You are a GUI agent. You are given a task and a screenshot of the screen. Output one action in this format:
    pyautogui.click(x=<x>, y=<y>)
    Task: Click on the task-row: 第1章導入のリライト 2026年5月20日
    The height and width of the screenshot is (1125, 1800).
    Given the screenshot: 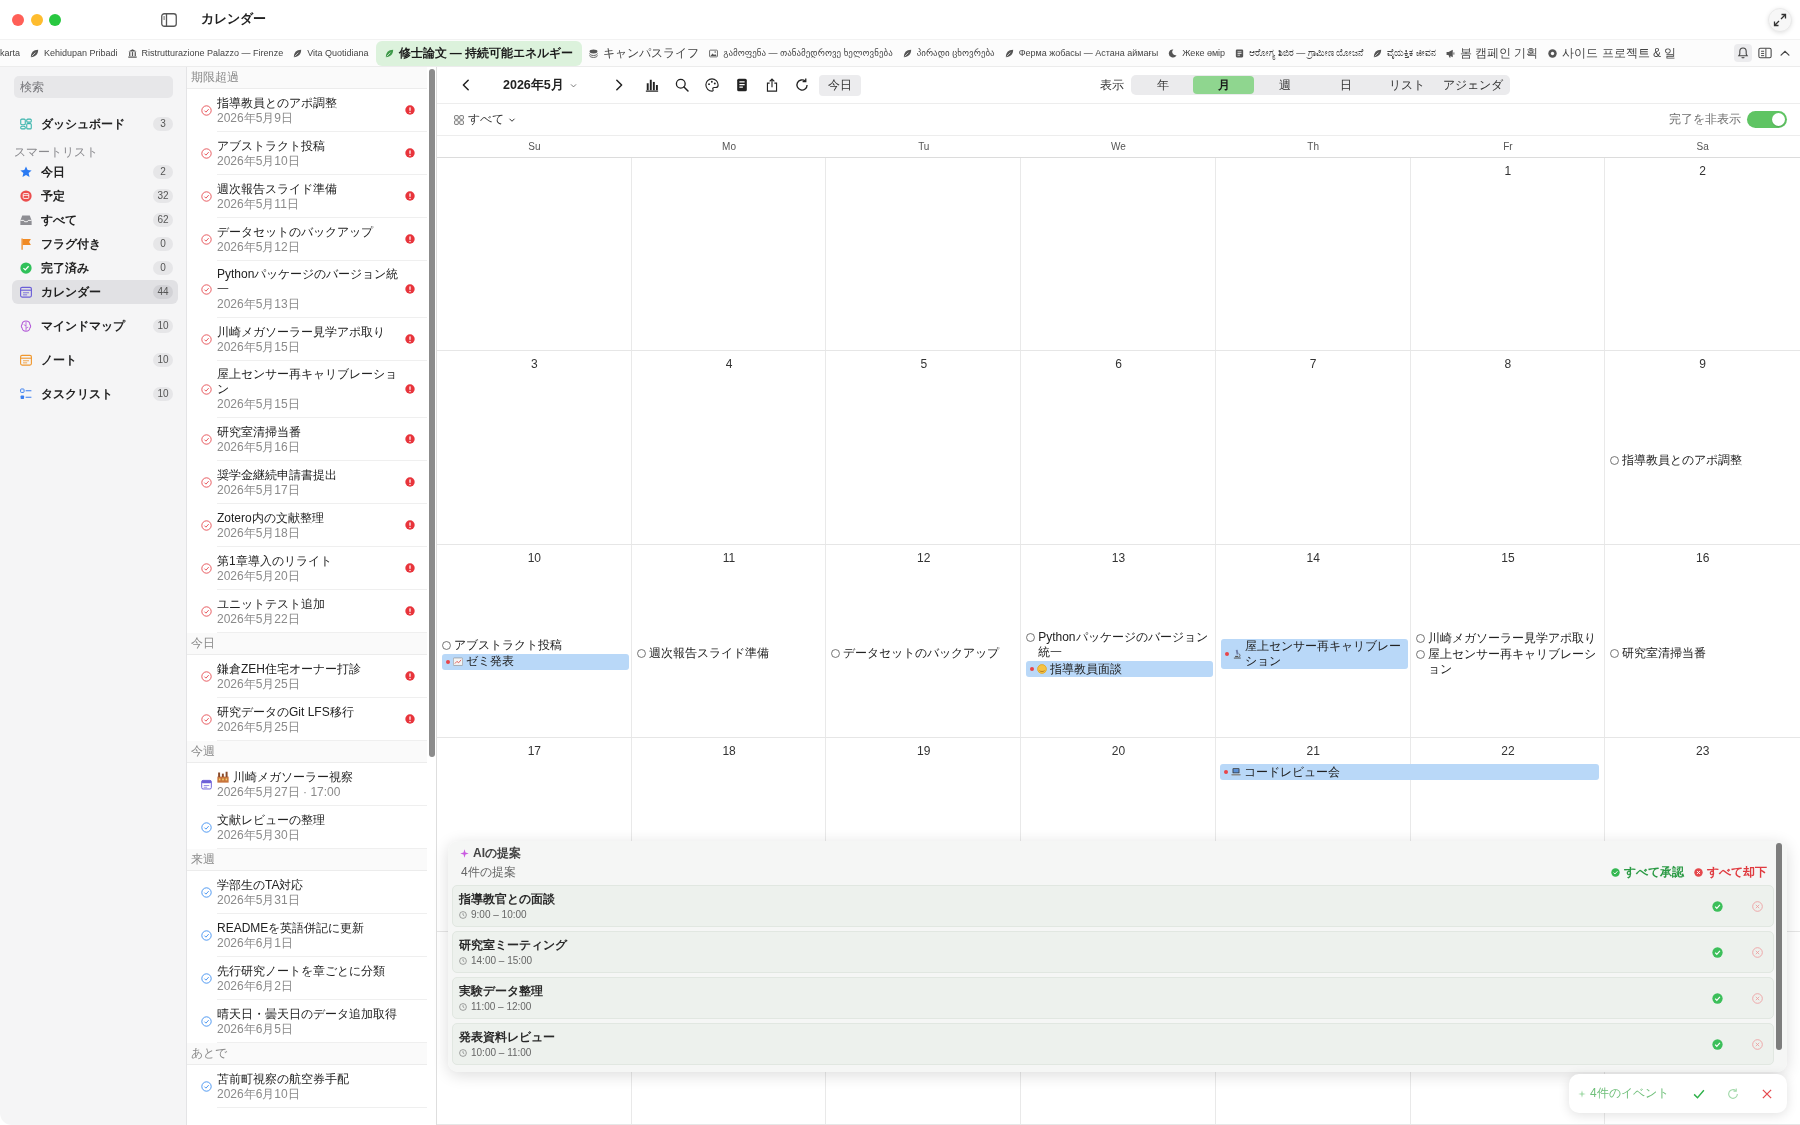 What is the action you would take?
    pyautogui.click(x=307, y=568)
    